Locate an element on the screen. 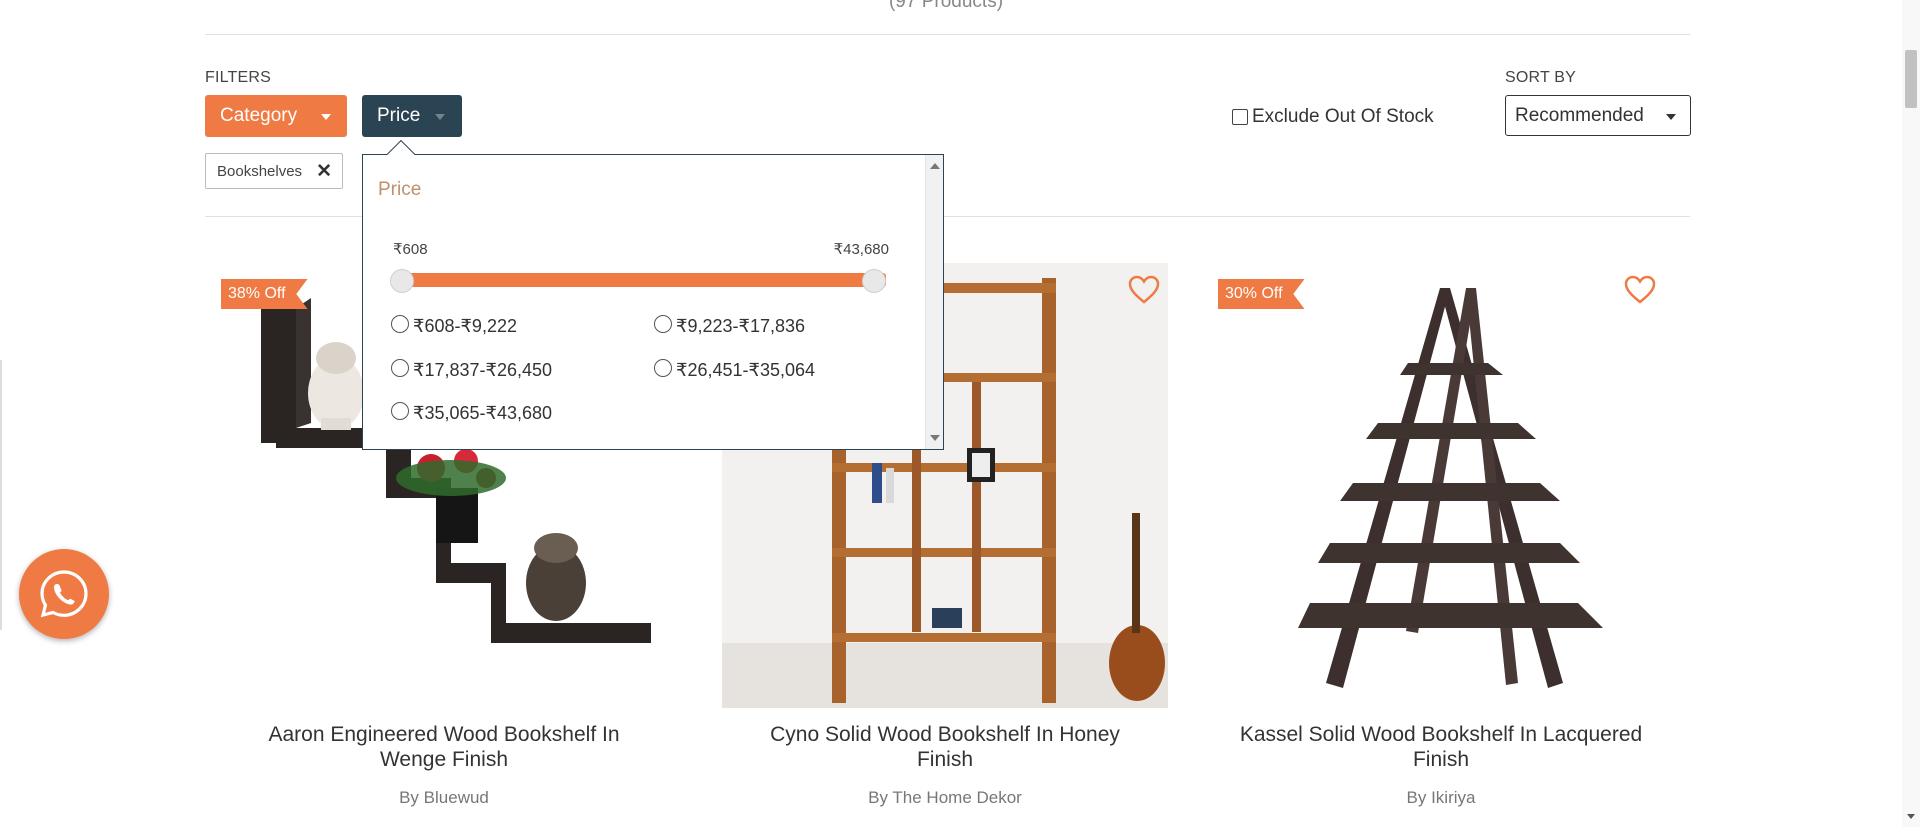 Image resolution: width=1920 pixels, height=827 pixels. sort-label: SORT BY is located at coordinates (1541, 77).